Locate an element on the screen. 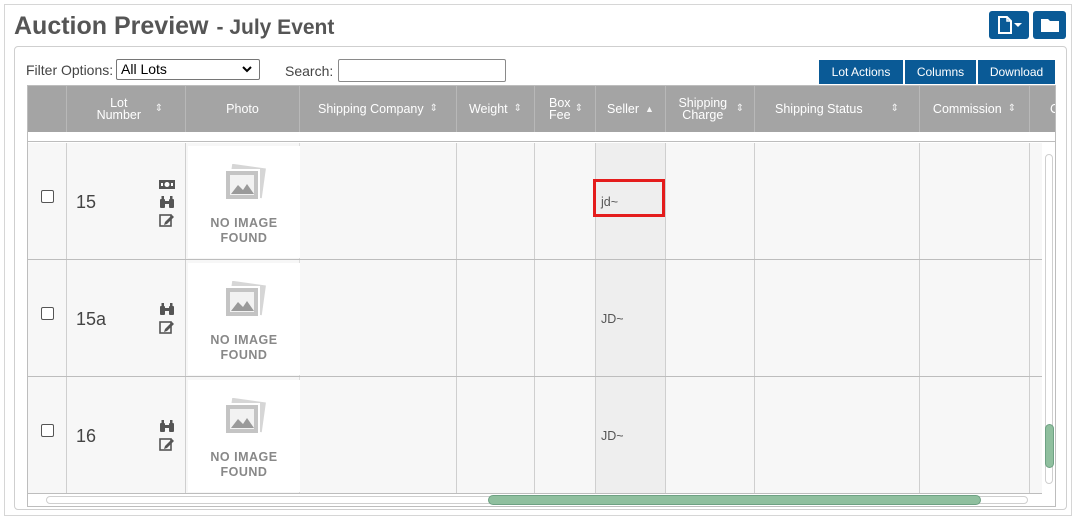 This screenshot has width=1076, height=520. horizontal-scrollbar is located at coordinates (541, 500).